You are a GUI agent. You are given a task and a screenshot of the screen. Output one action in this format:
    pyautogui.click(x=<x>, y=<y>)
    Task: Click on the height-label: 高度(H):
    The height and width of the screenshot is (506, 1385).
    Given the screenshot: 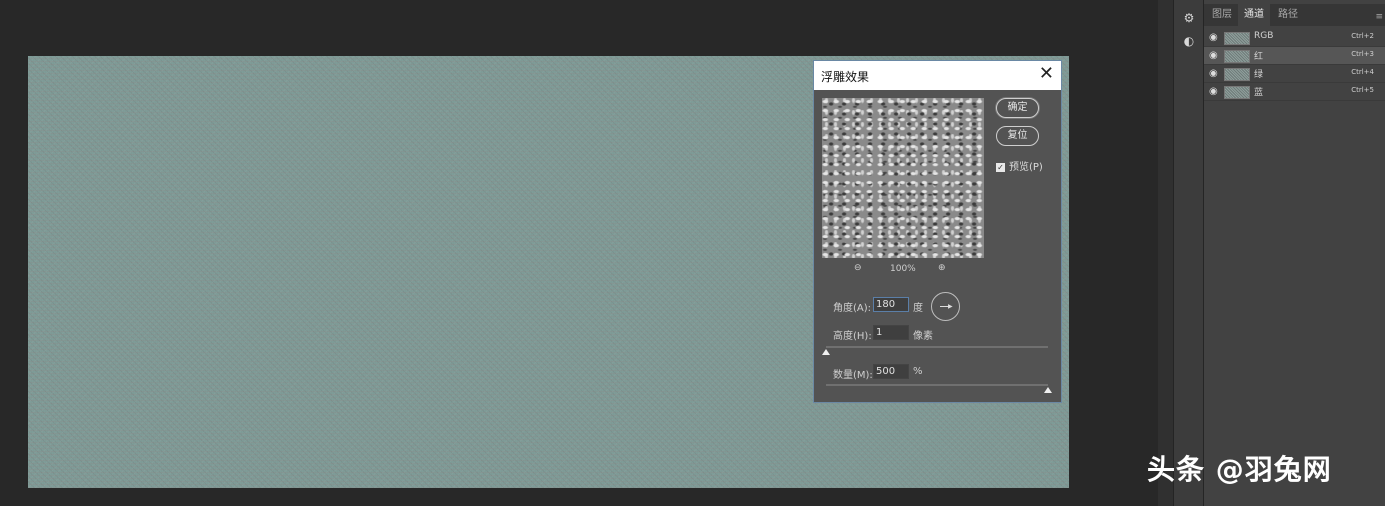 What is the action you would take?
    pyautogui.click(x=852, y=336)
    